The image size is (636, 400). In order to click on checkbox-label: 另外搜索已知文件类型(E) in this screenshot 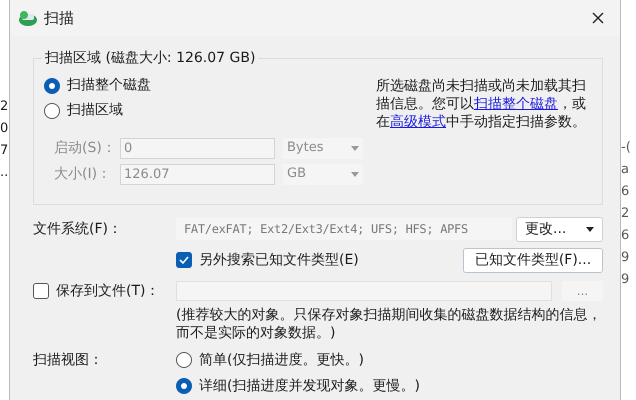, I will do `click(279, 260)`.